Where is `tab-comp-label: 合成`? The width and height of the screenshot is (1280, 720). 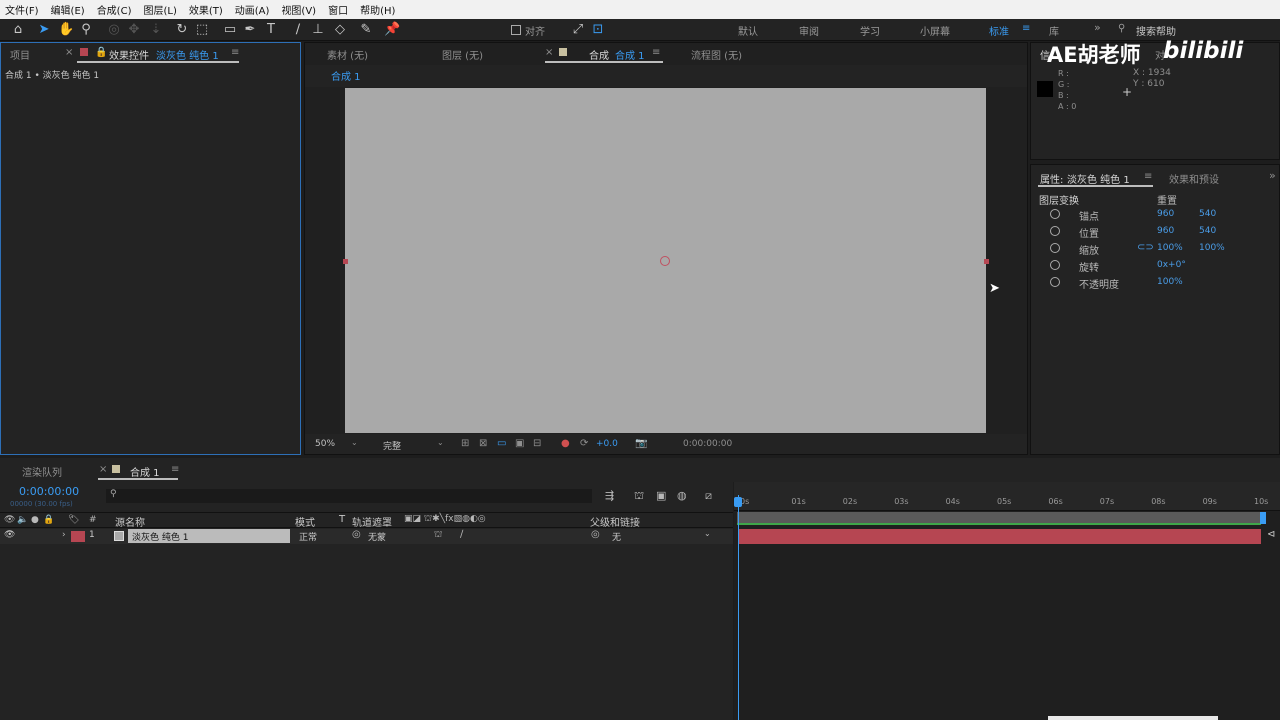 tab-comp-label: 合成 is located at coordinates (599, 54).